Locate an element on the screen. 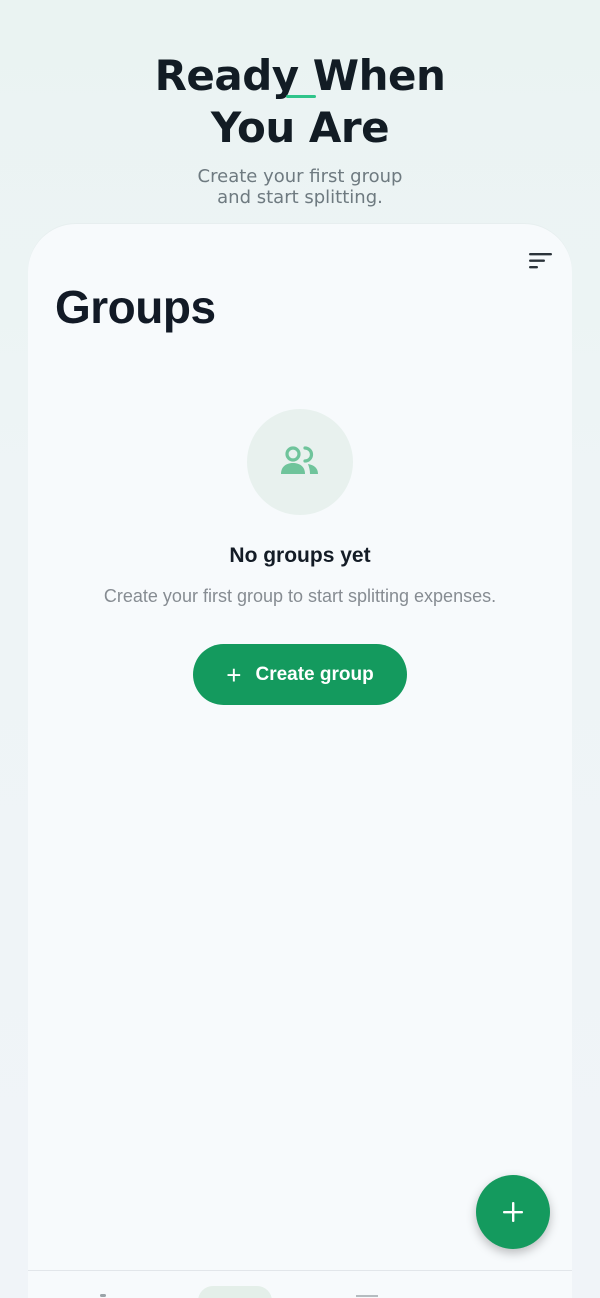 Image resolution: width=600 pixels, height=1298 pixels. add-fab-button is located at coordinates (513, 1212).